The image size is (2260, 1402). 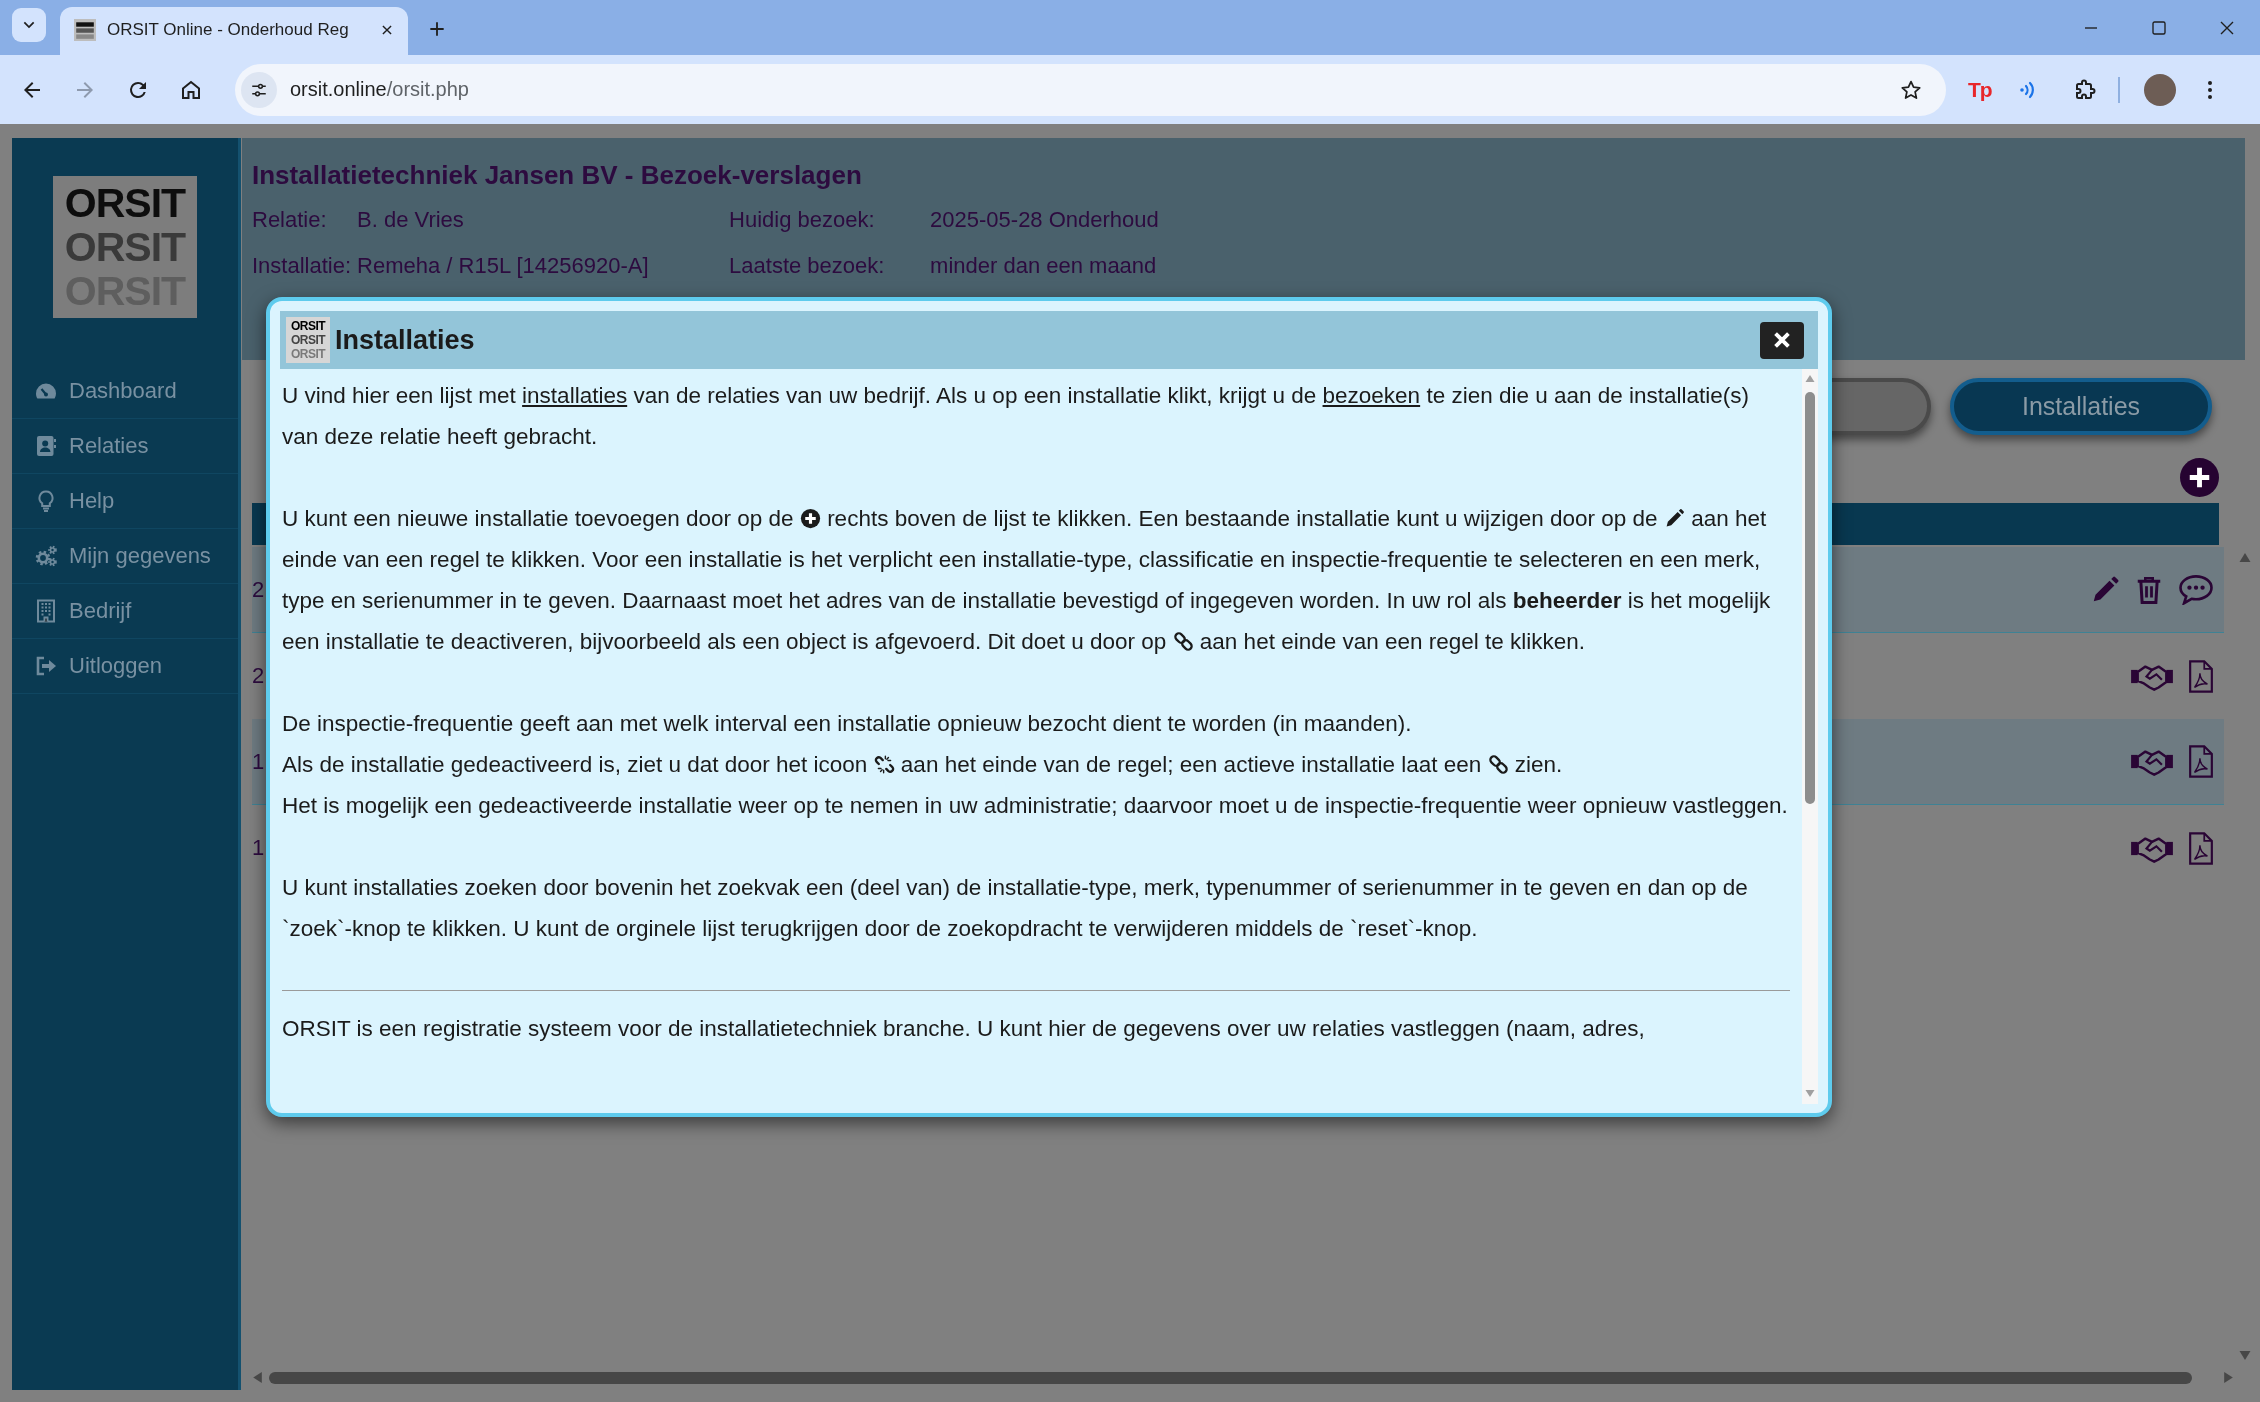 I want to click on scroll-up-icon, so click(x=2245, y=557).